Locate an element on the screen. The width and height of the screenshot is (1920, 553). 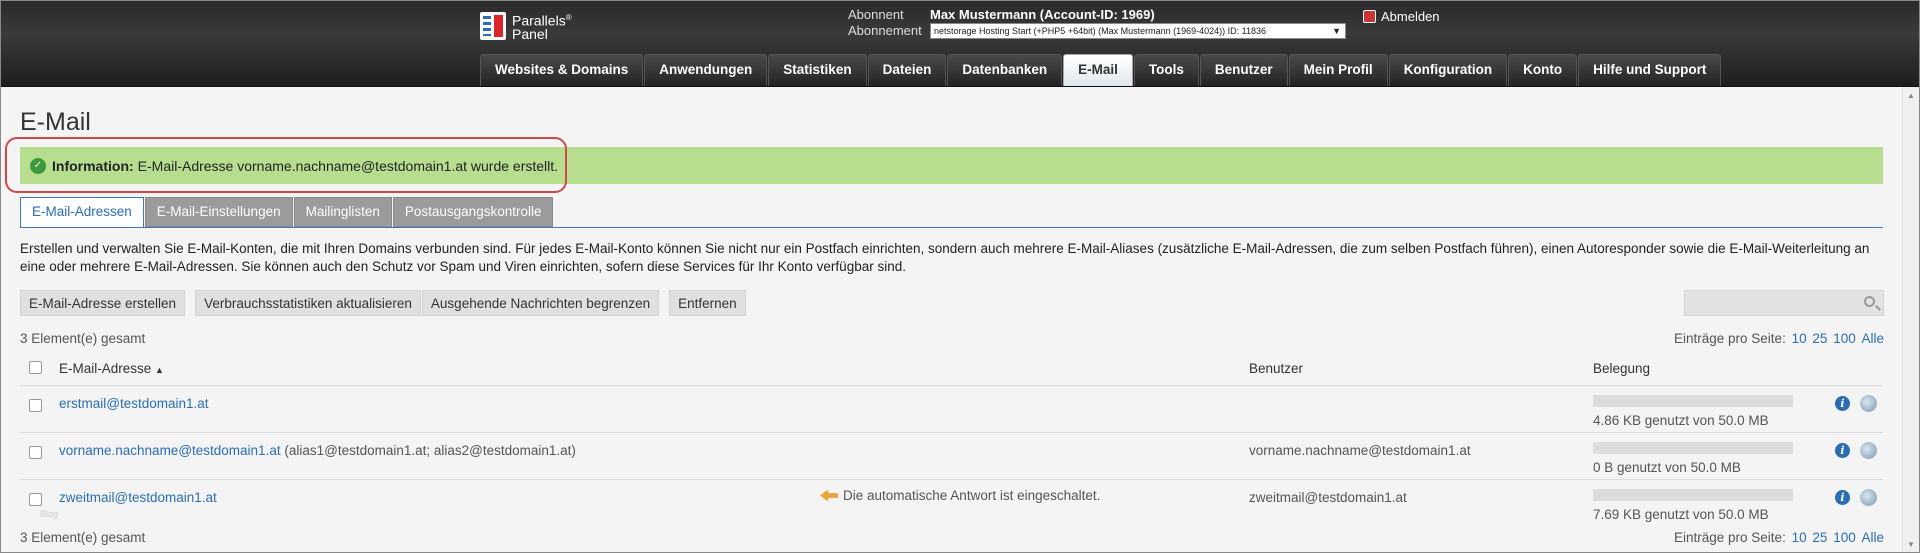
nav-tab-mein-profil: Mein Profil is located at coordinates (1338, 70).